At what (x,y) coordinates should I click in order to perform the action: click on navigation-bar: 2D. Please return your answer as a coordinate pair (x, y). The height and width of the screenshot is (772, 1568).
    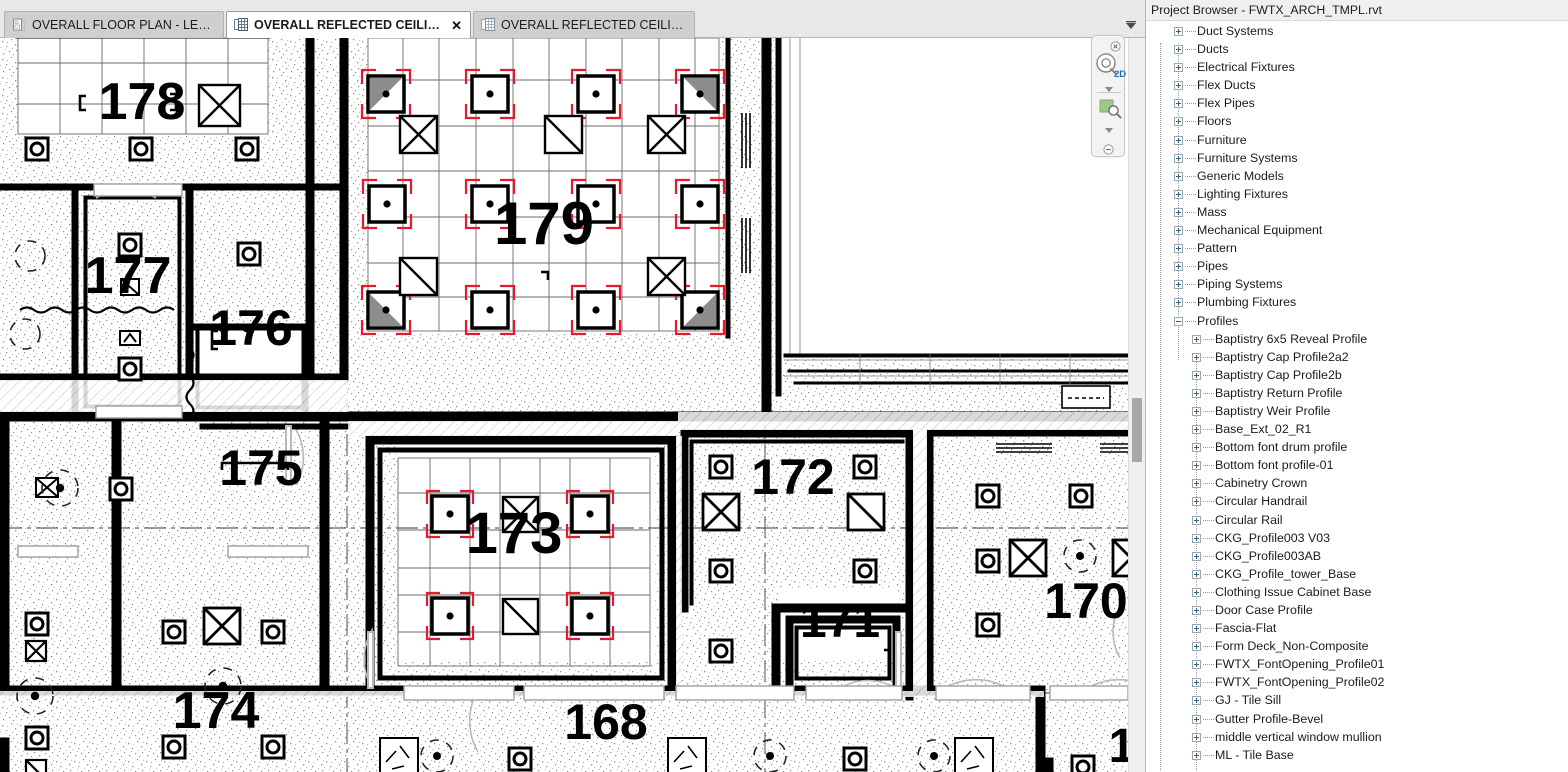
    Looking at the image, I should click on (1108, 96).